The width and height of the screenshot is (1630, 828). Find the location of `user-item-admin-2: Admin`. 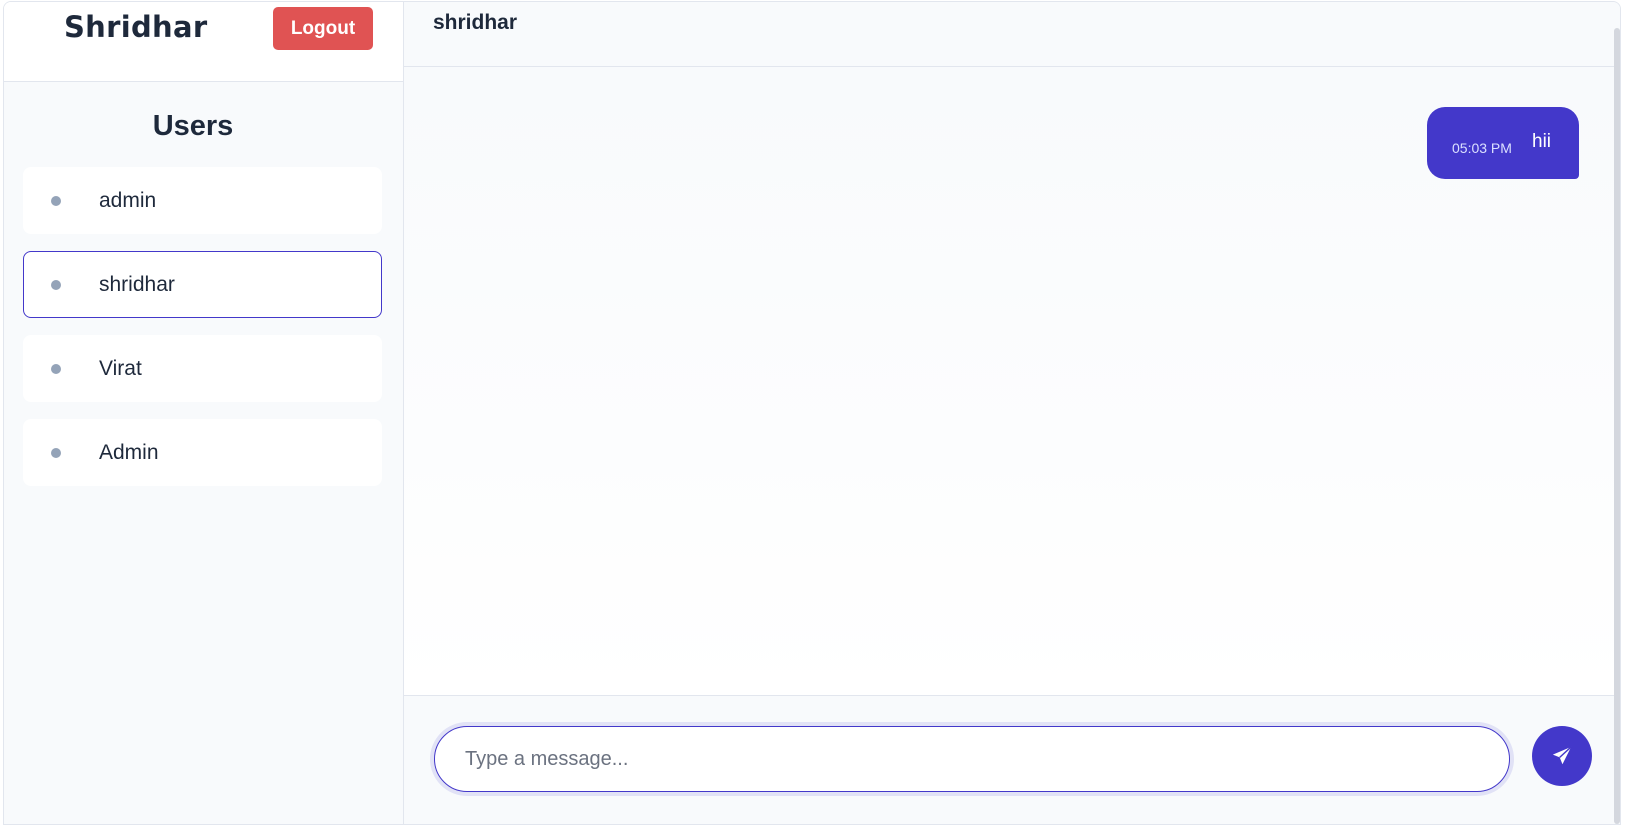

user-item-admin-2: Admin is located at coordinates (202, 452).